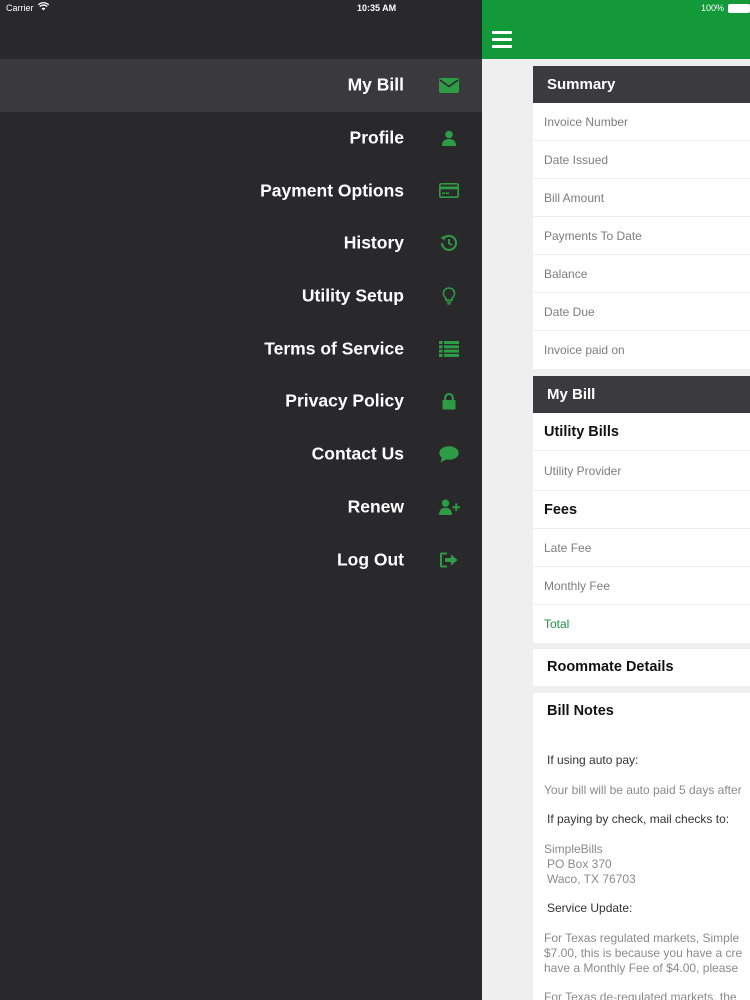  What do you see at coordinates (449, 507) in the screenshot?
I see `add-user-icon` at bounding box center [449, 507].